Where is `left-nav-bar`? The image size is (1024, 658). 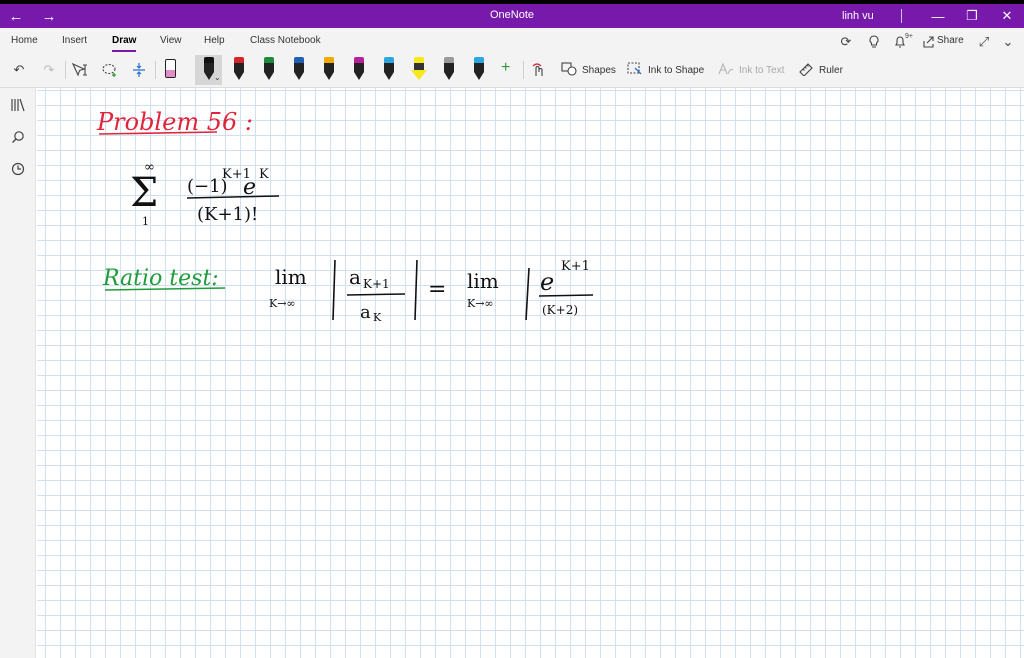
left-nav-bar is located at coordinates (18, 373).